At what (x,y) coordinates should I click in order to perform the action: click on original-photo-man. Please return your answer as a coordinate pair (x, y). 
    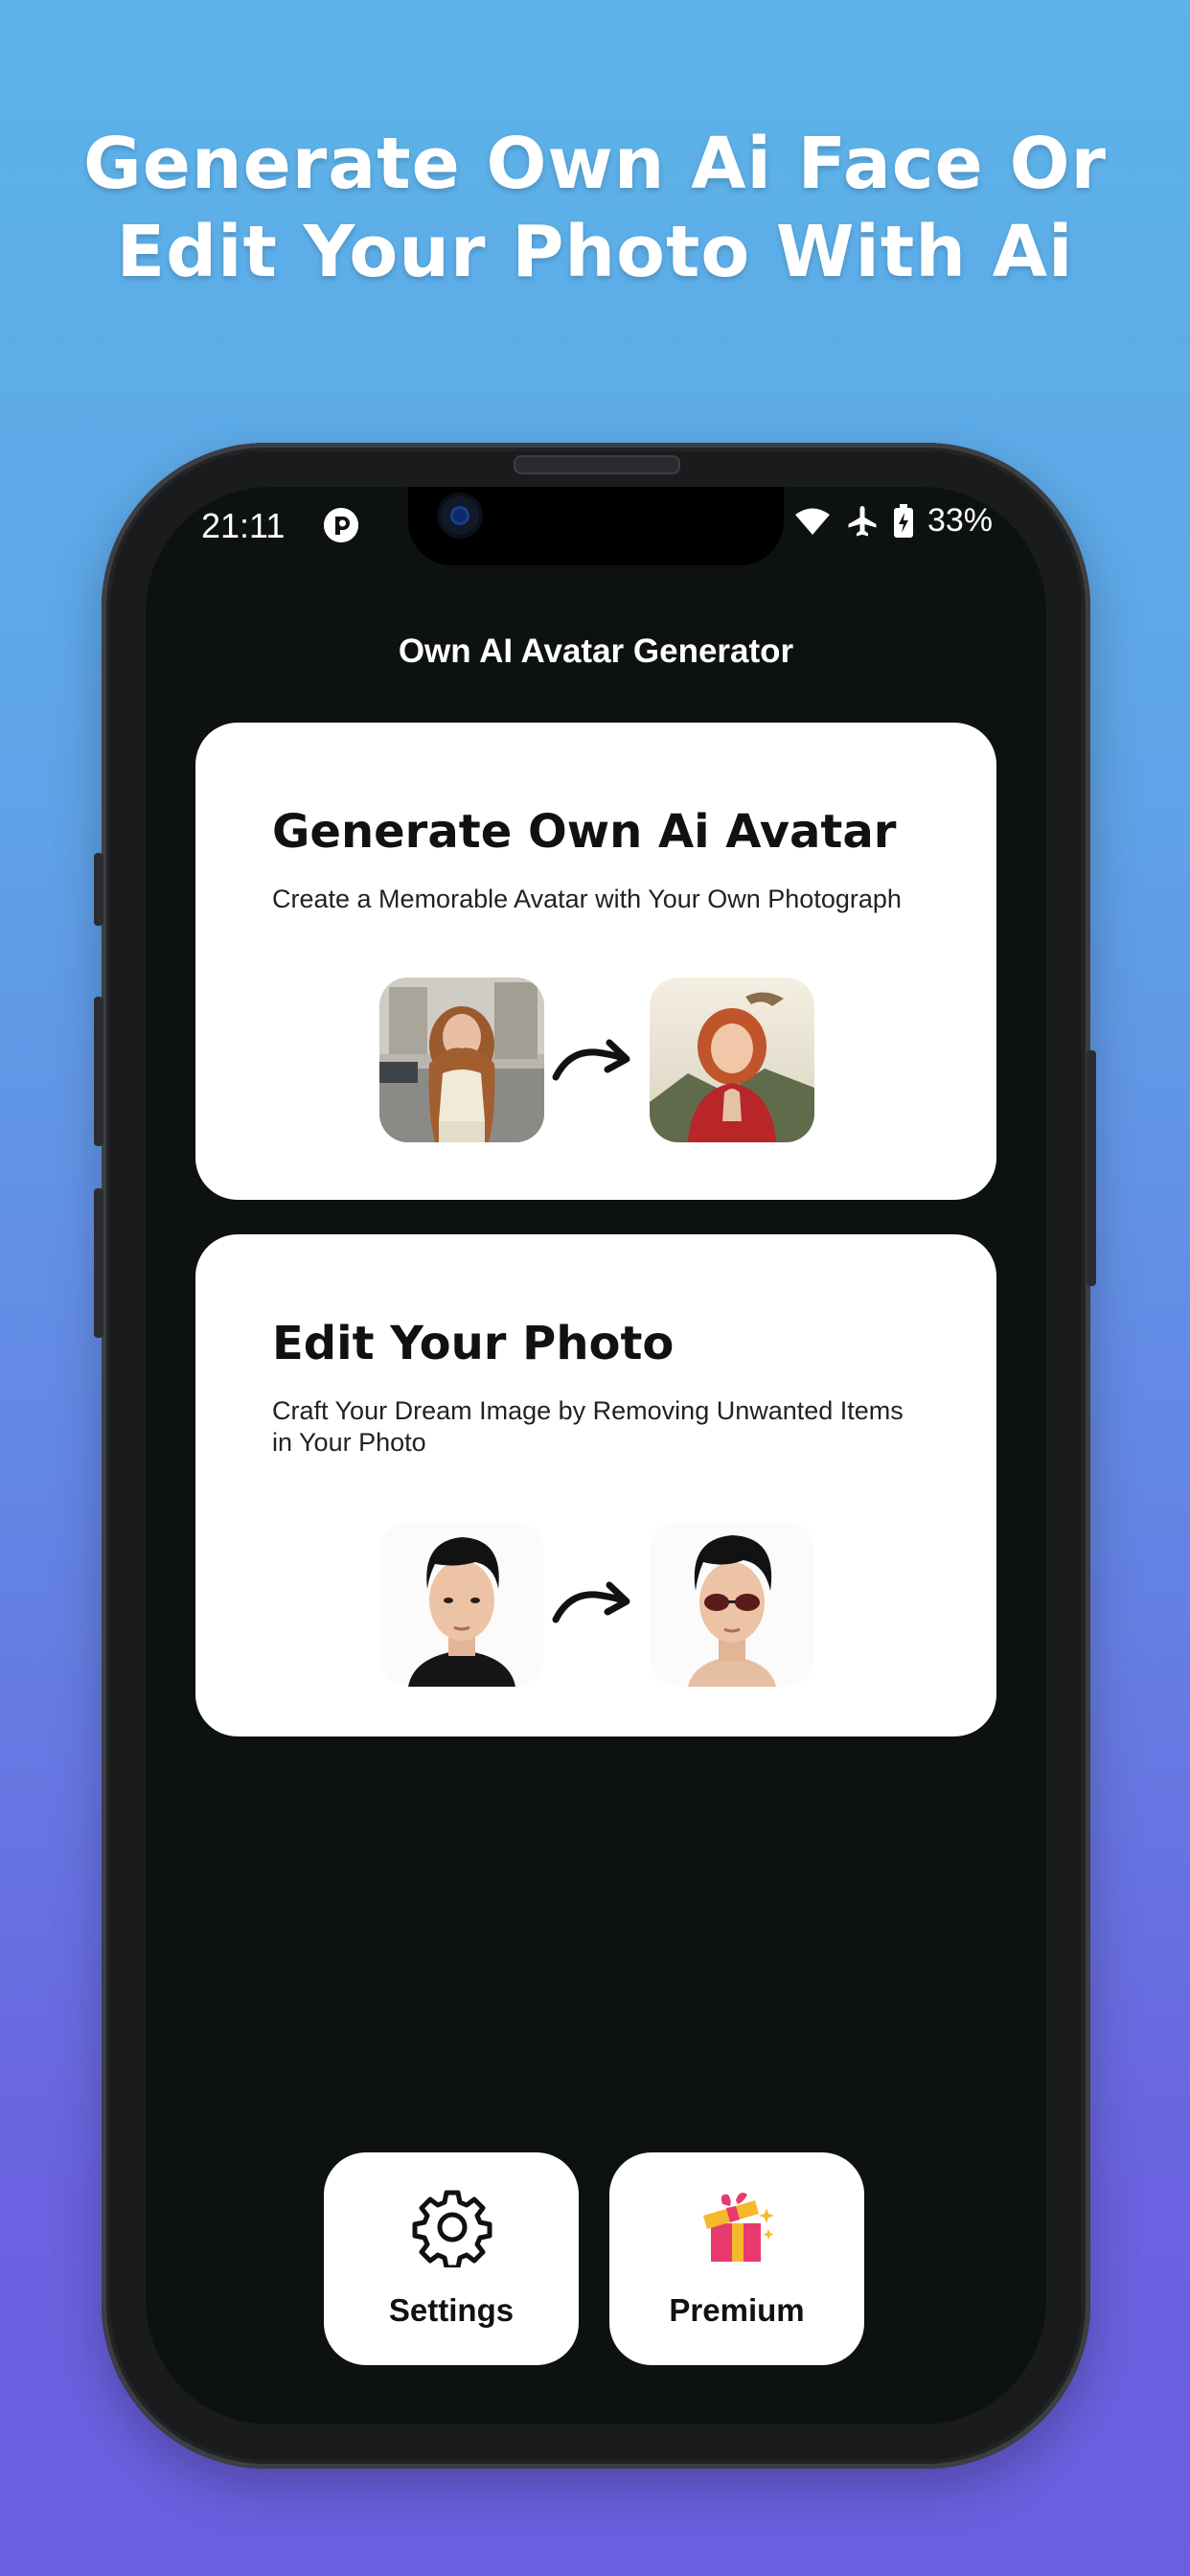
    Looking at the image, I should click on (461, 1604).